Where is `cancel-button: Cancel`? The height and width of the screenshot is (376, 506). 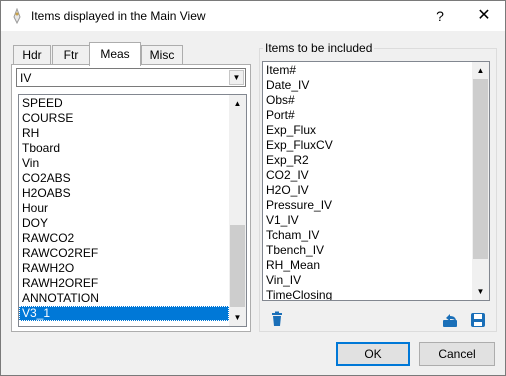
cancel-button: Cancel is located at coordinates (457, 354).